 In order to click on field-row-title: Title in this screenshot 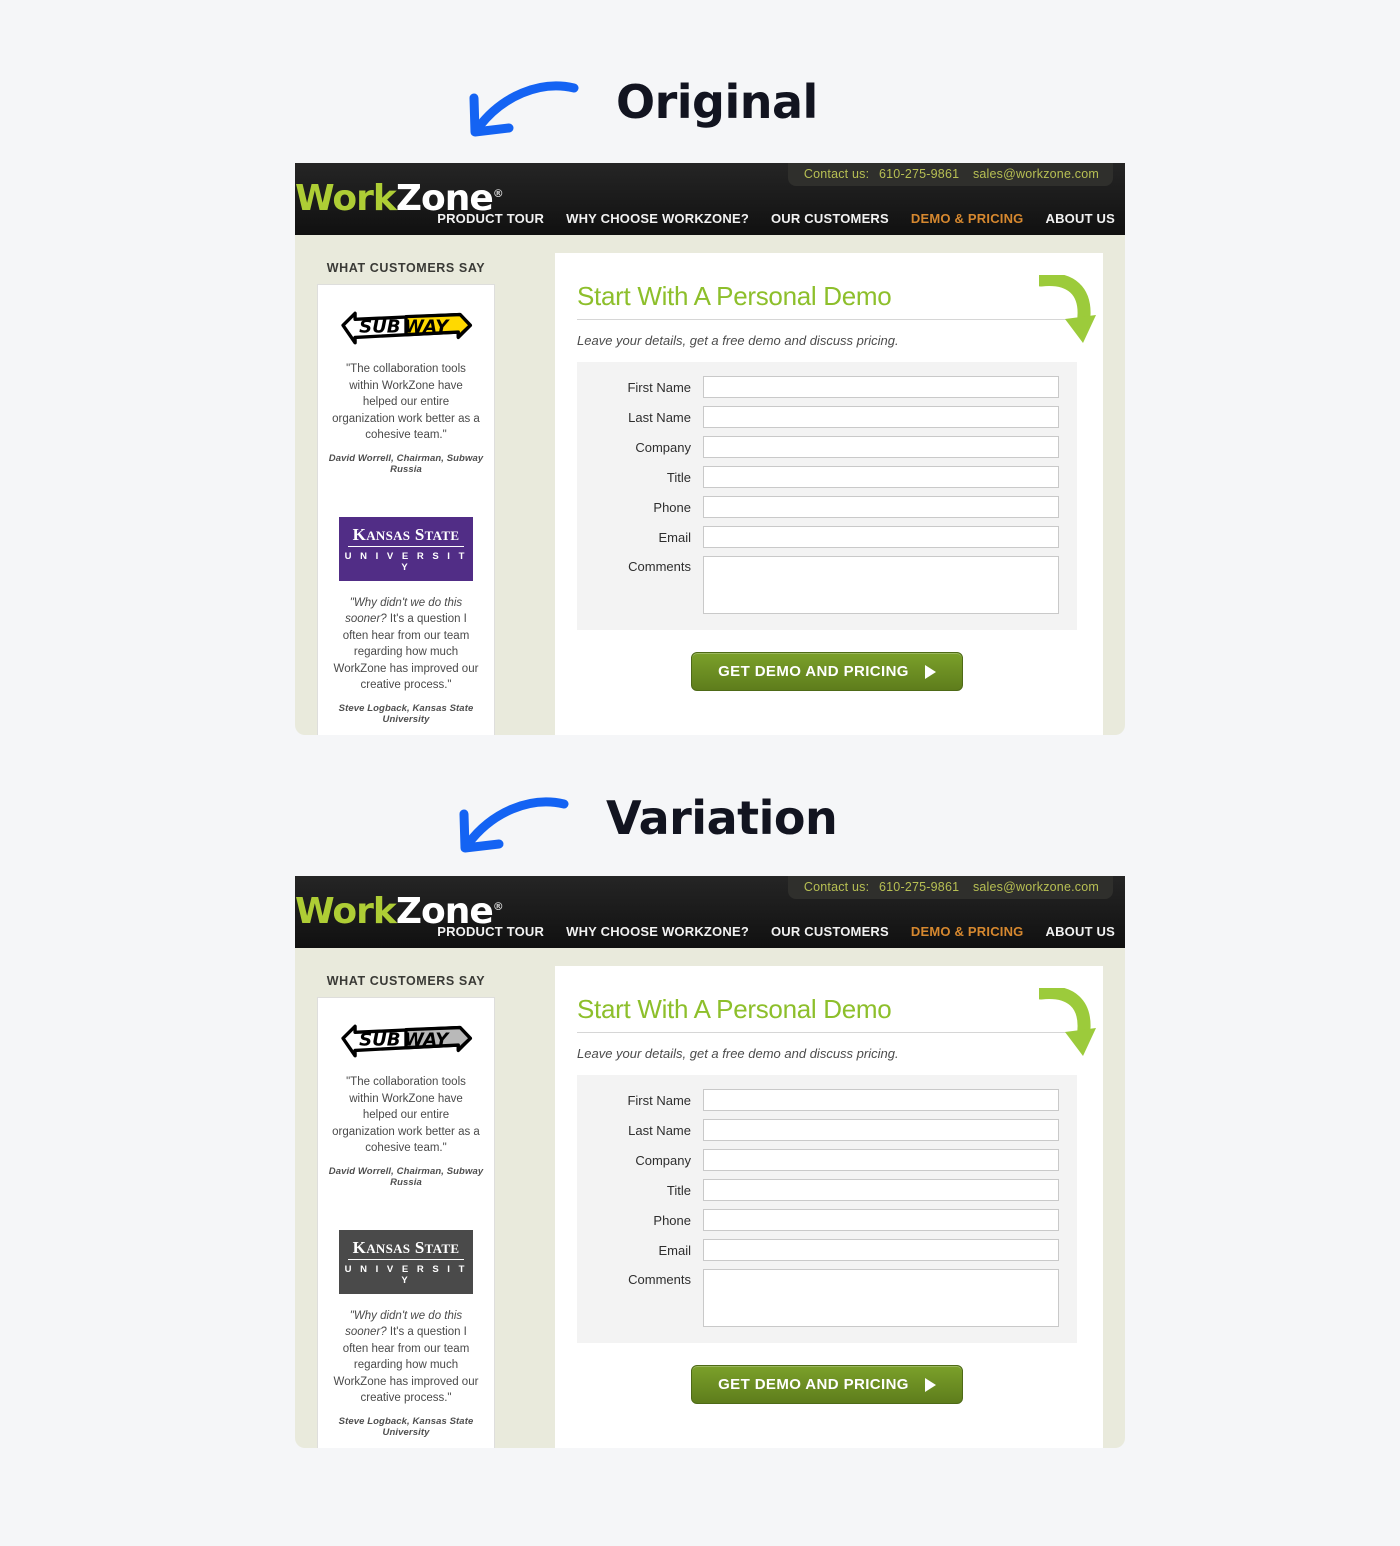, I will do `click(823, 1190)`.